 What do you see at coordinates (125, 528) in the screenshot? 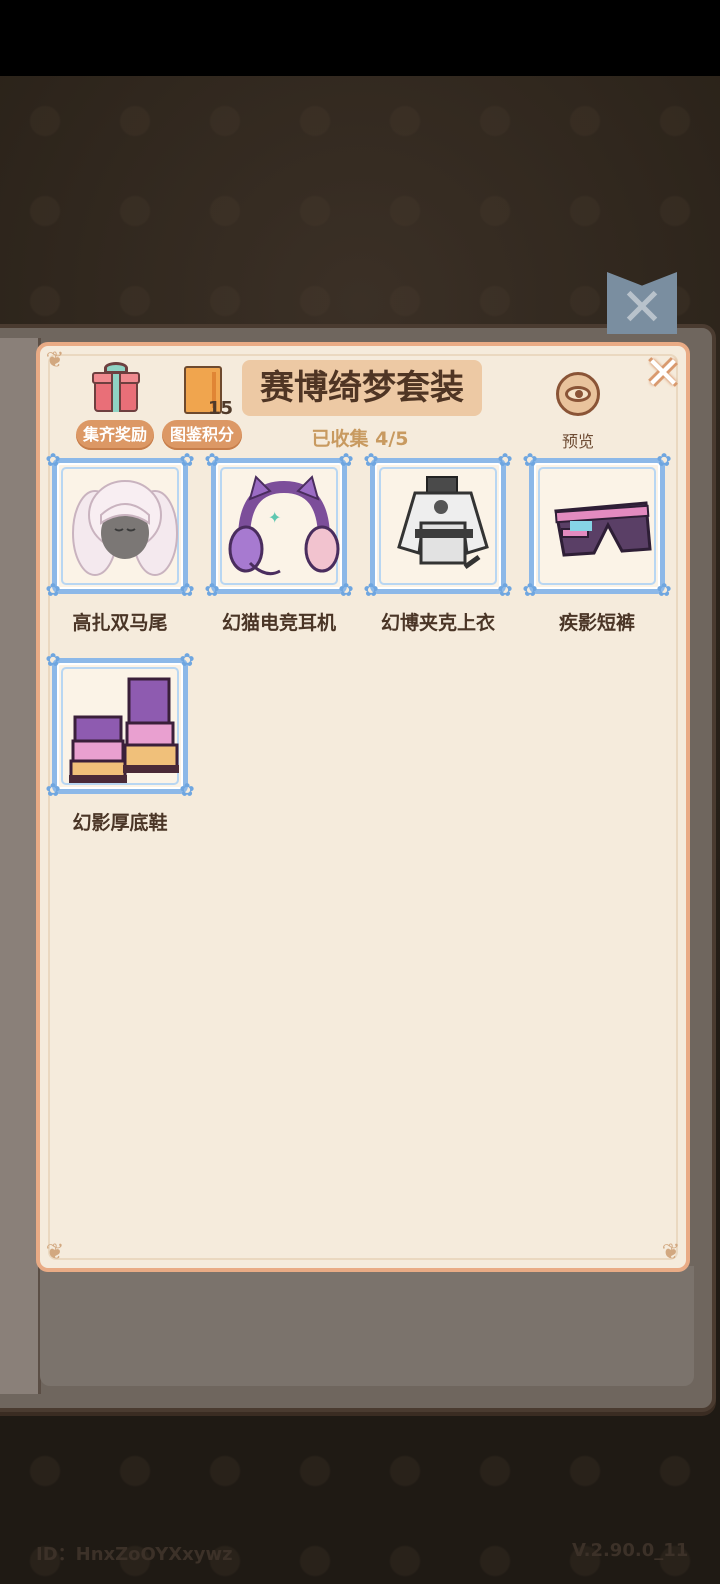
I see `twin-tails-hair-icon` at bounding box center [125, 528].